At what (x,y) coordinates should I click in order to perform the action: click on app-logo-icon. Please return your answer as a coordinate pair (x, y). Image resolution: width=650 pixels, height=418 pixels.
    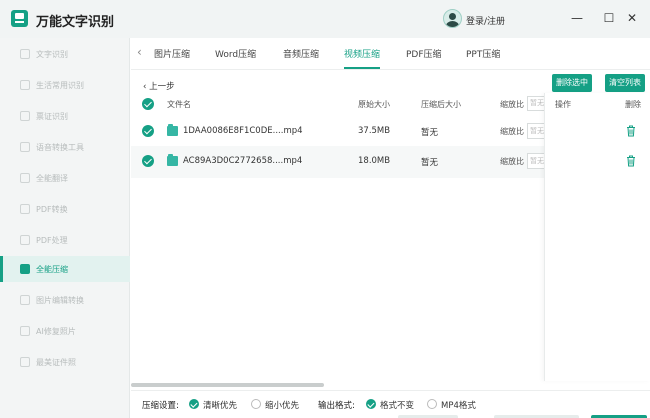
    Looking at the image, I should click on (19, 18).